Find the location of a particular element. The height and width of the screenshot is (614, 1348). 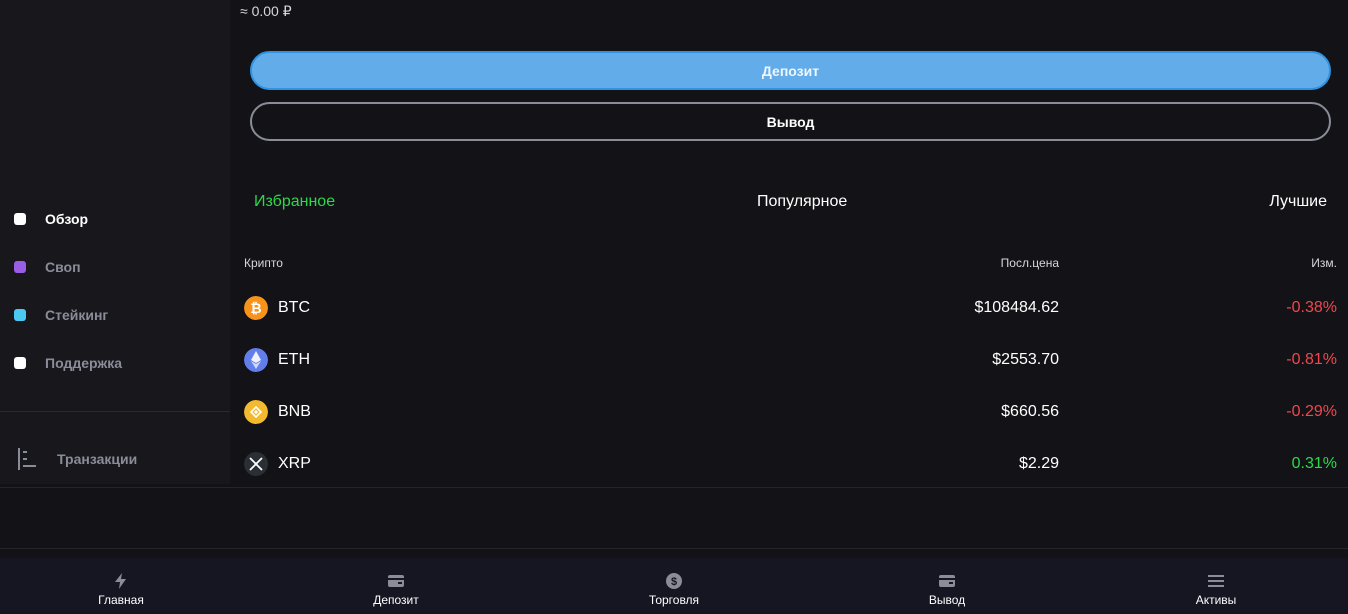

nav-item-assets: Активы is located at coordinates (1216, 586).